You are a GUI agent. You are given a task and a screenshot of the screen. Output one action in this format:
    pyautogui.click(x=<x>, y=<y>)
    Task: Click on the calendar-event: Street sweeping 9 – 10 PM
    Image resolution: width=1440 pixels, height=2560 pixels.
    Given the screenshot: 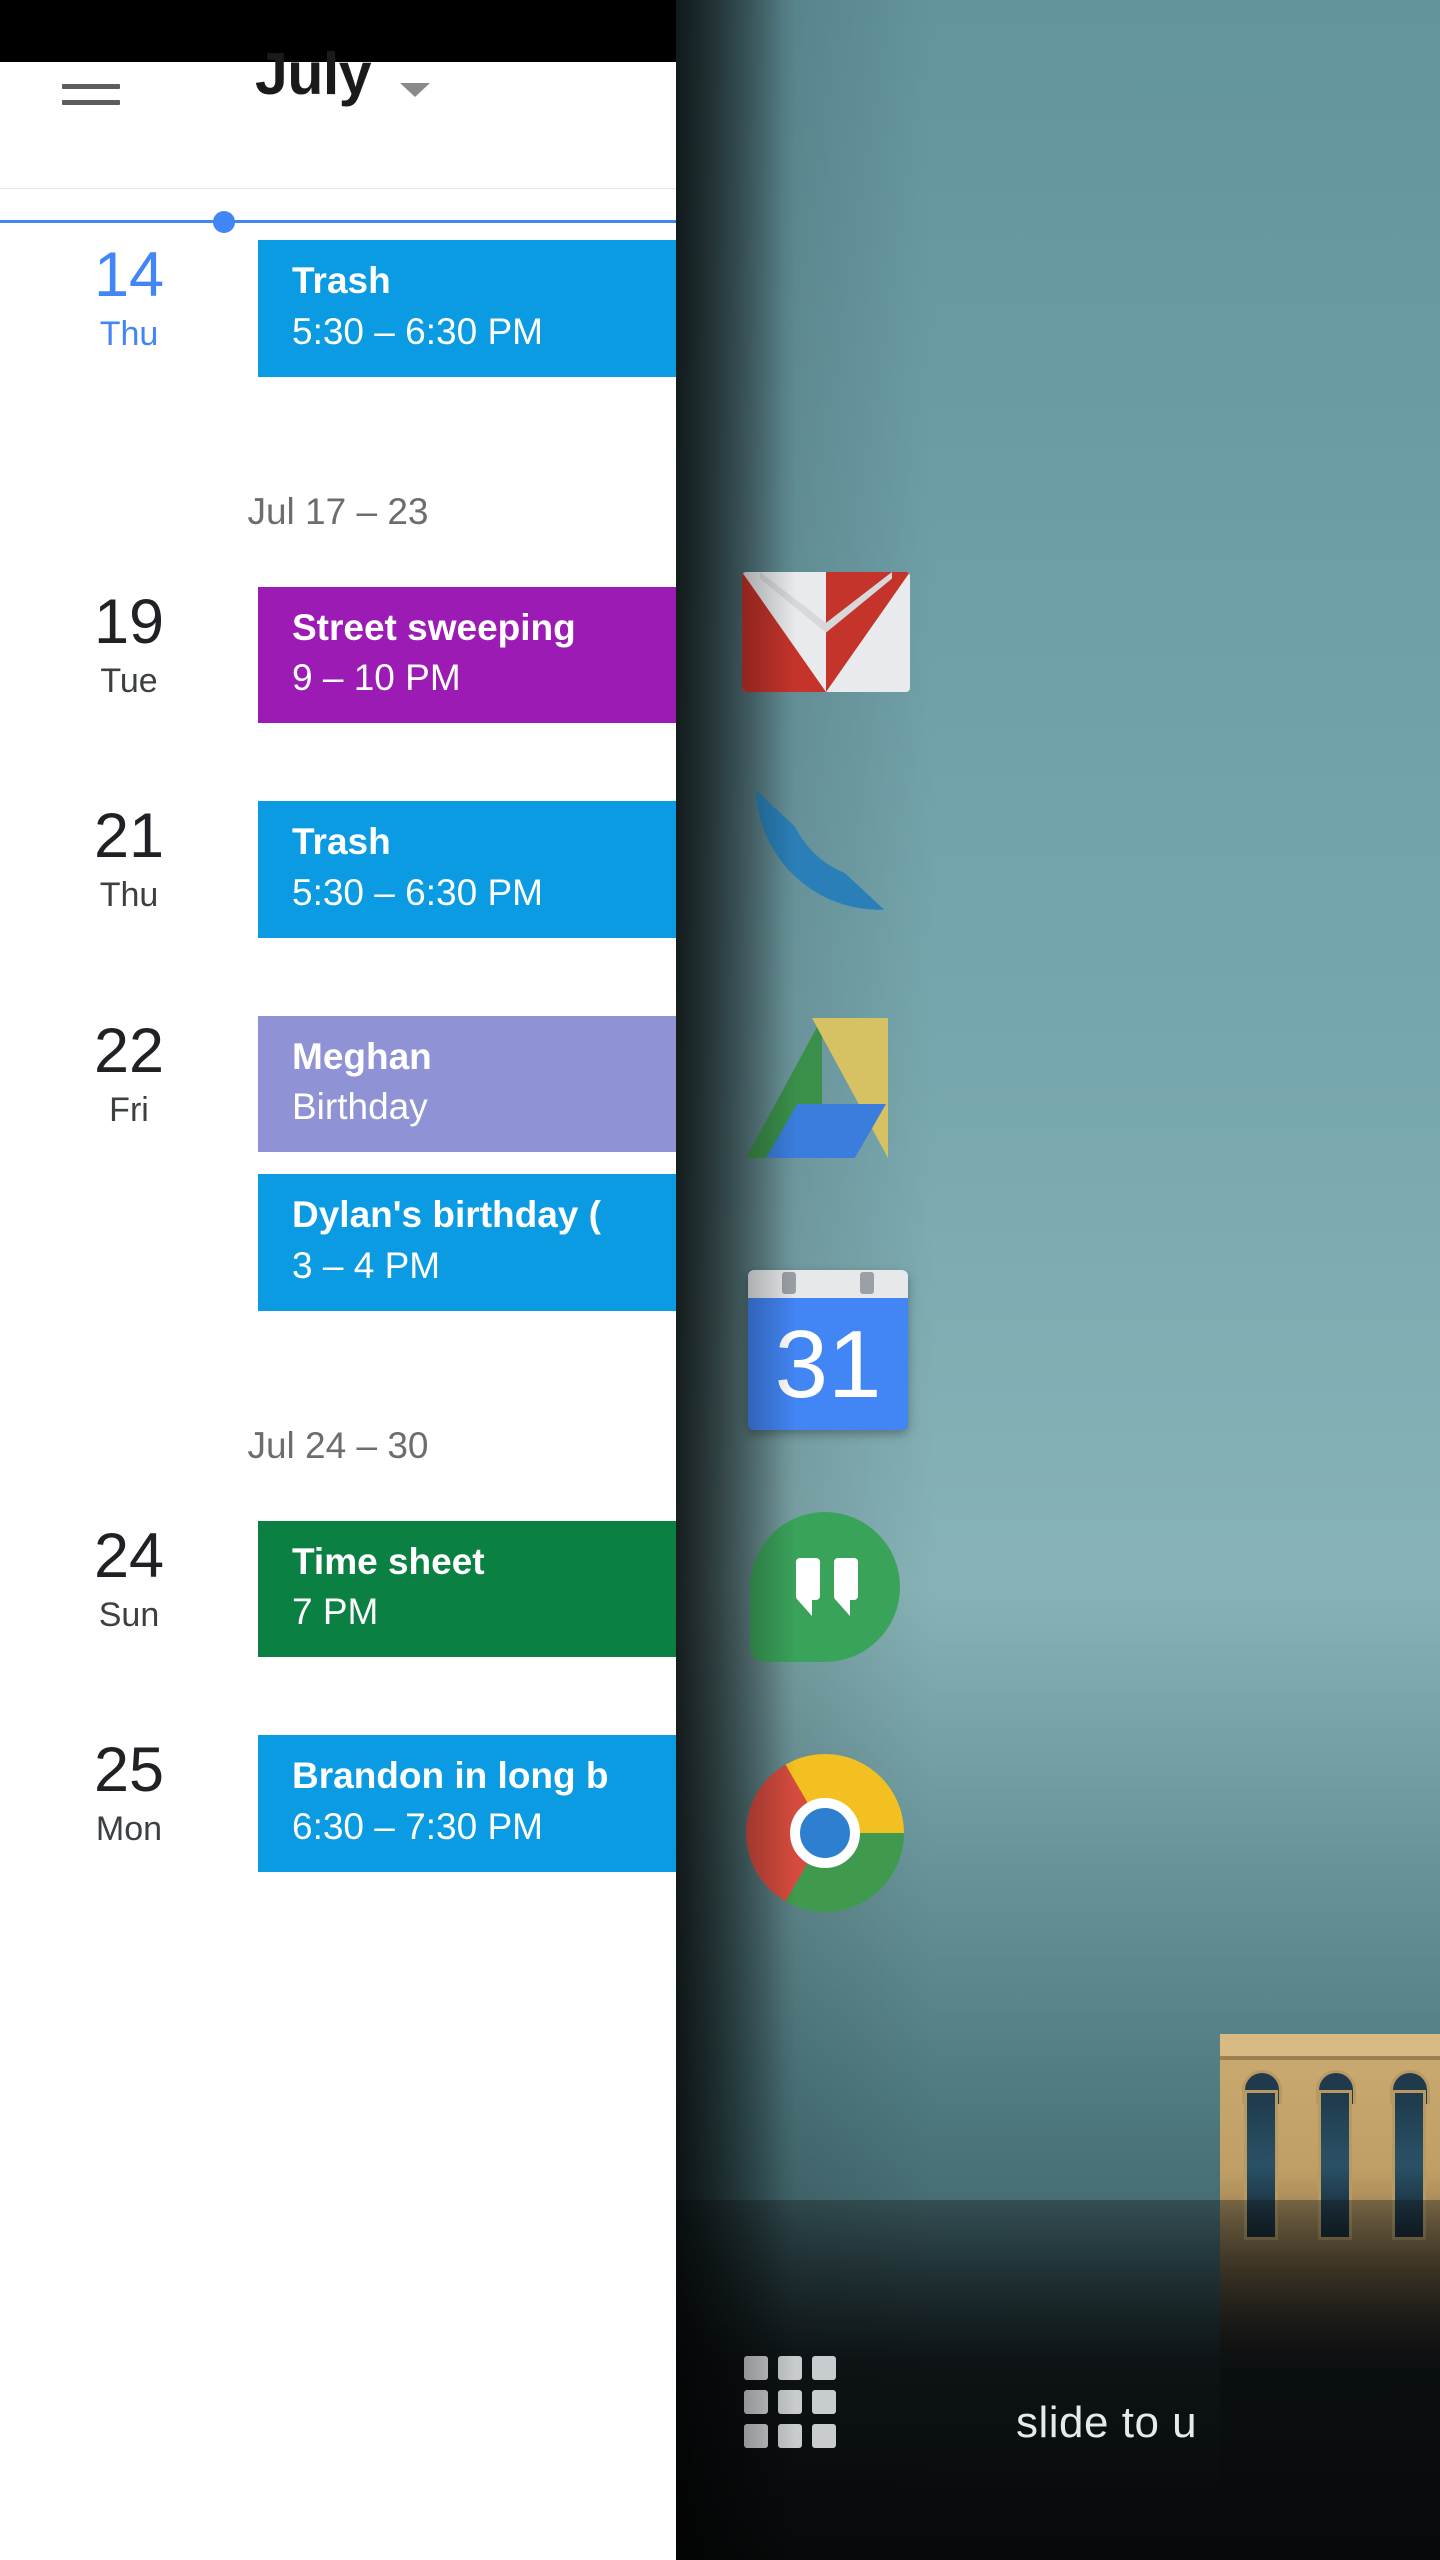 What is the action you would take?
    pyautogui.click(x=467, y=655)
    